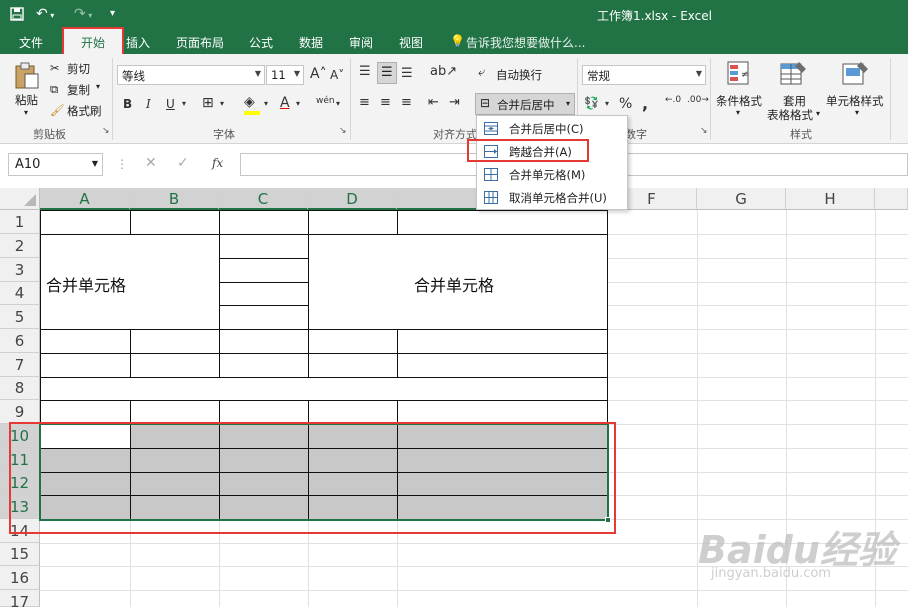 This screenshot has height=614, width=908. What do you see at coordinates (264, 270) in the screenshot?
I see `cell-c3` at bounding box center [264, 270].